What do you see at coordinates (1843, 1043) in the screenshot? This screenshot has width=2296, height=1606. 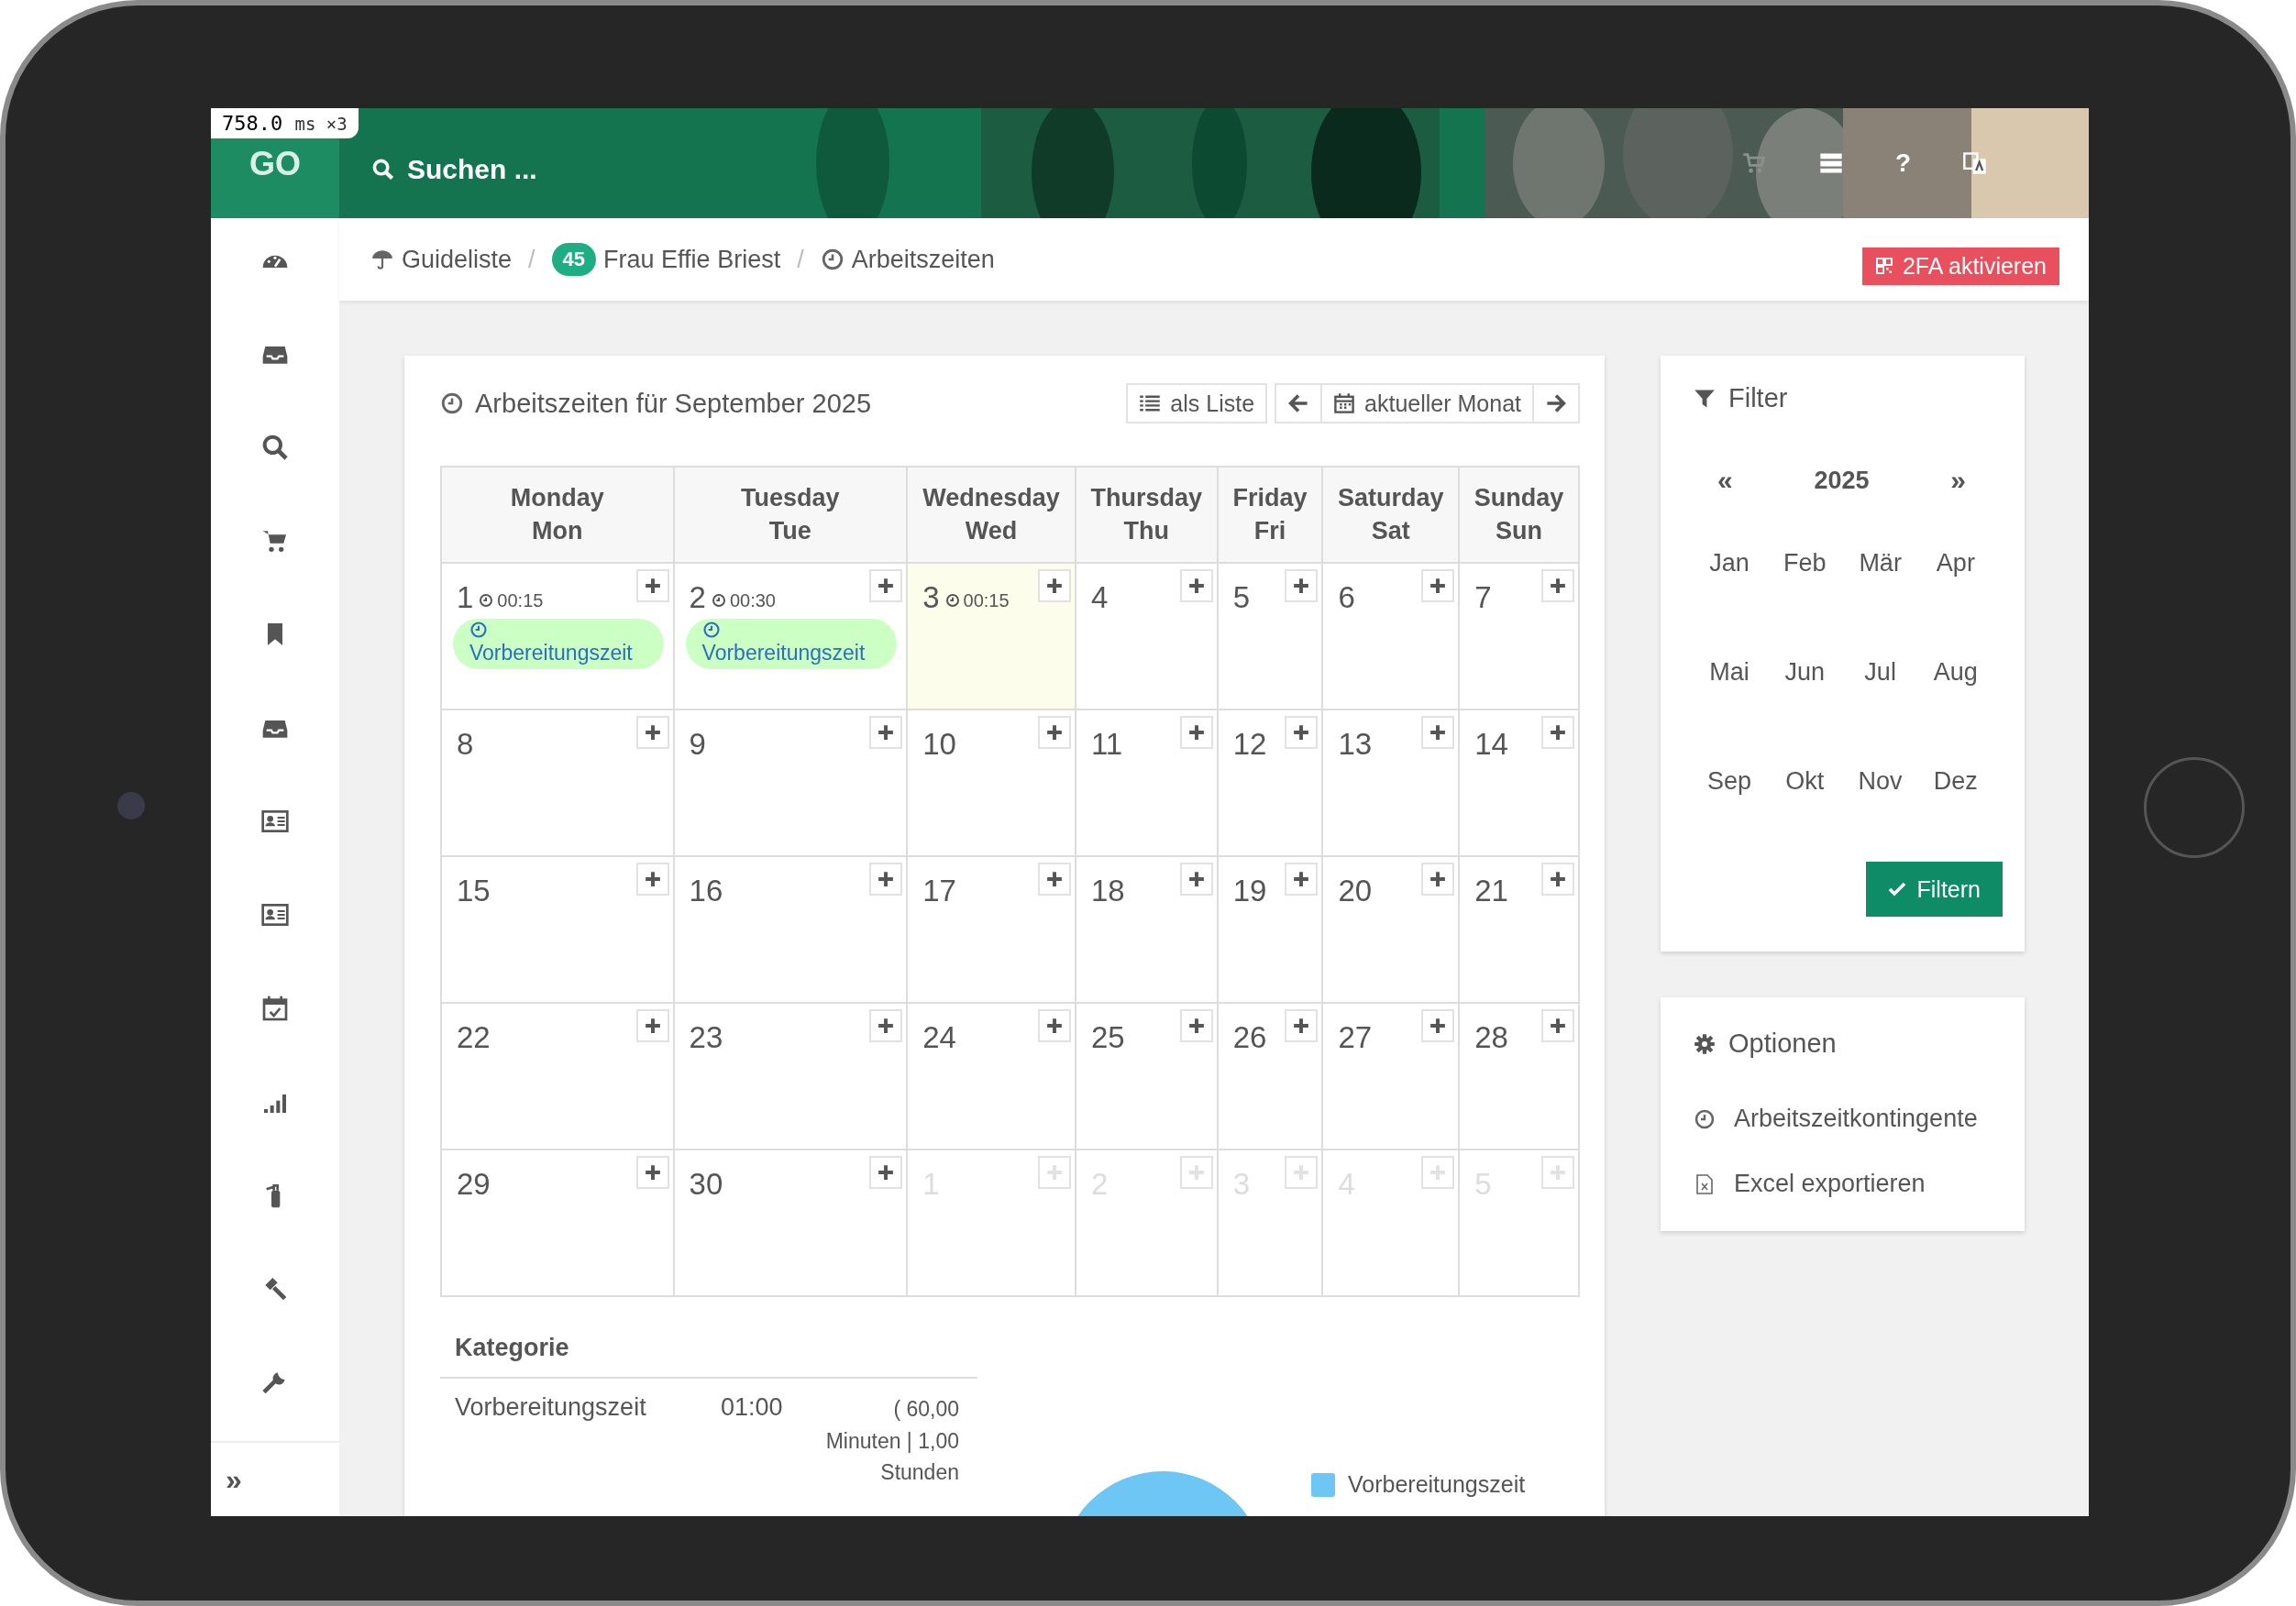 I see `panel-title: Optionen` at bounding box center [1843, 1043].